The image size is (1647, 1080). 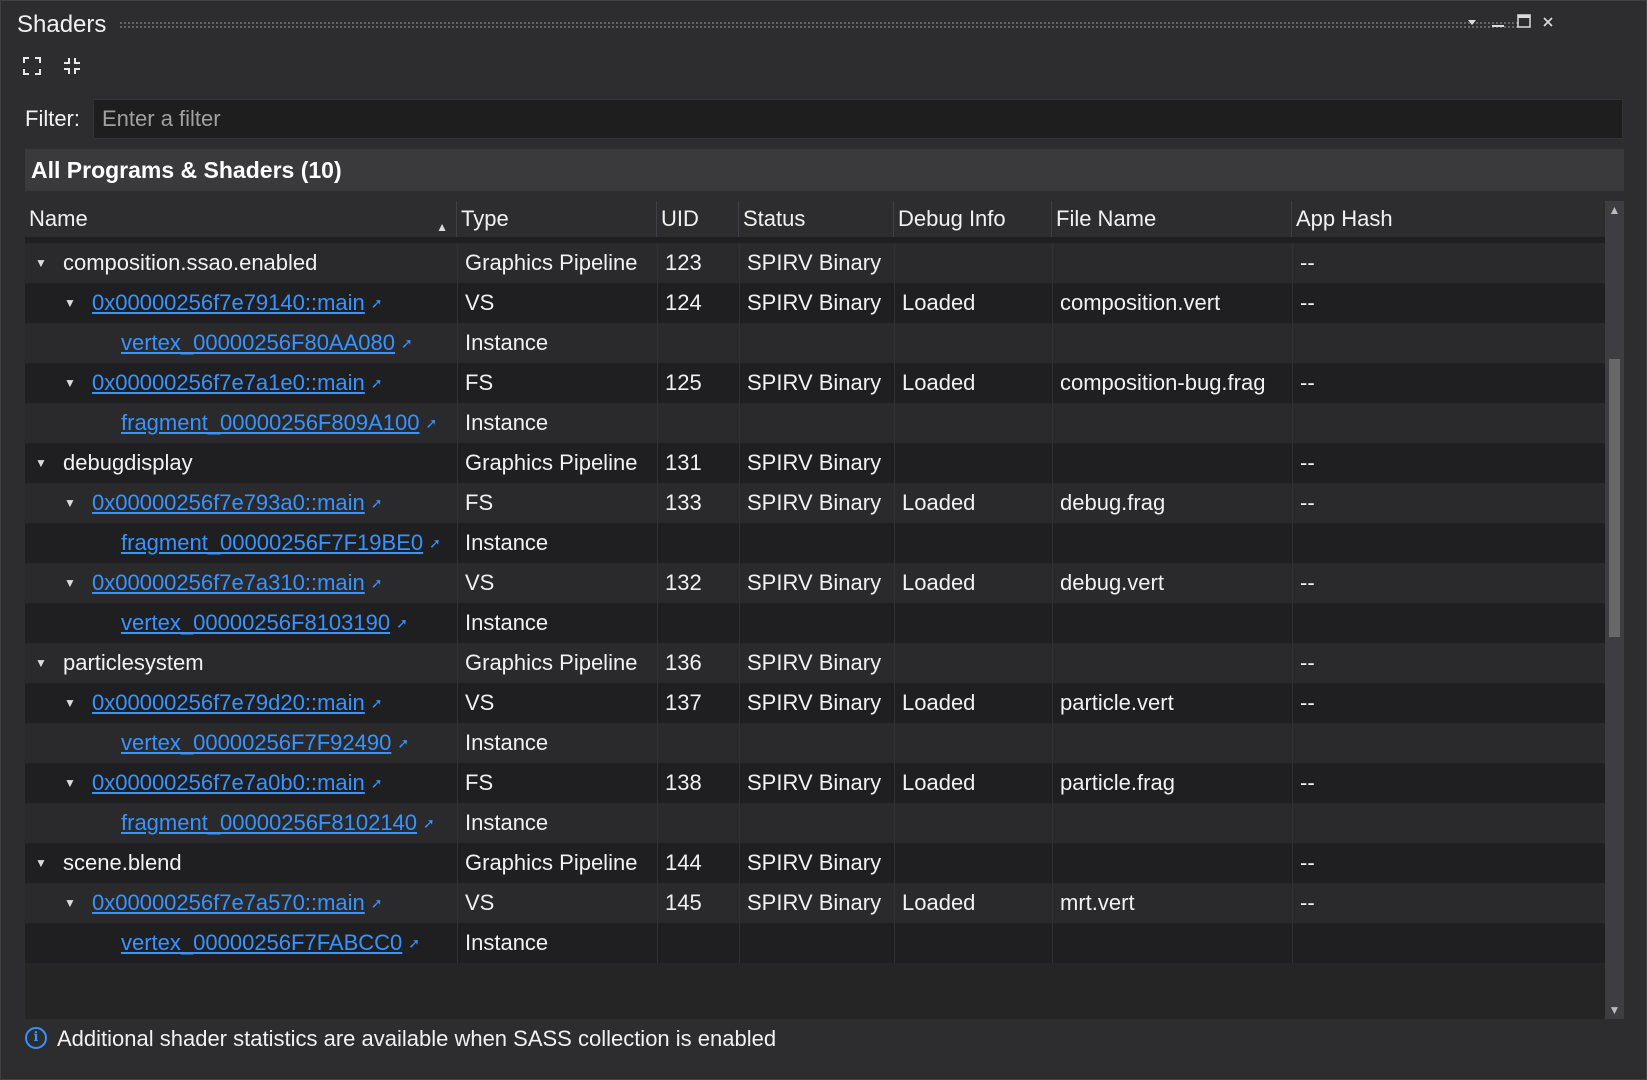 What do you see at coordinates (815, 943) in the screenshot?
I see `table-row: vertex_00000256F7FABCC0 ➚ Instance` at bounding box center [815, 943].